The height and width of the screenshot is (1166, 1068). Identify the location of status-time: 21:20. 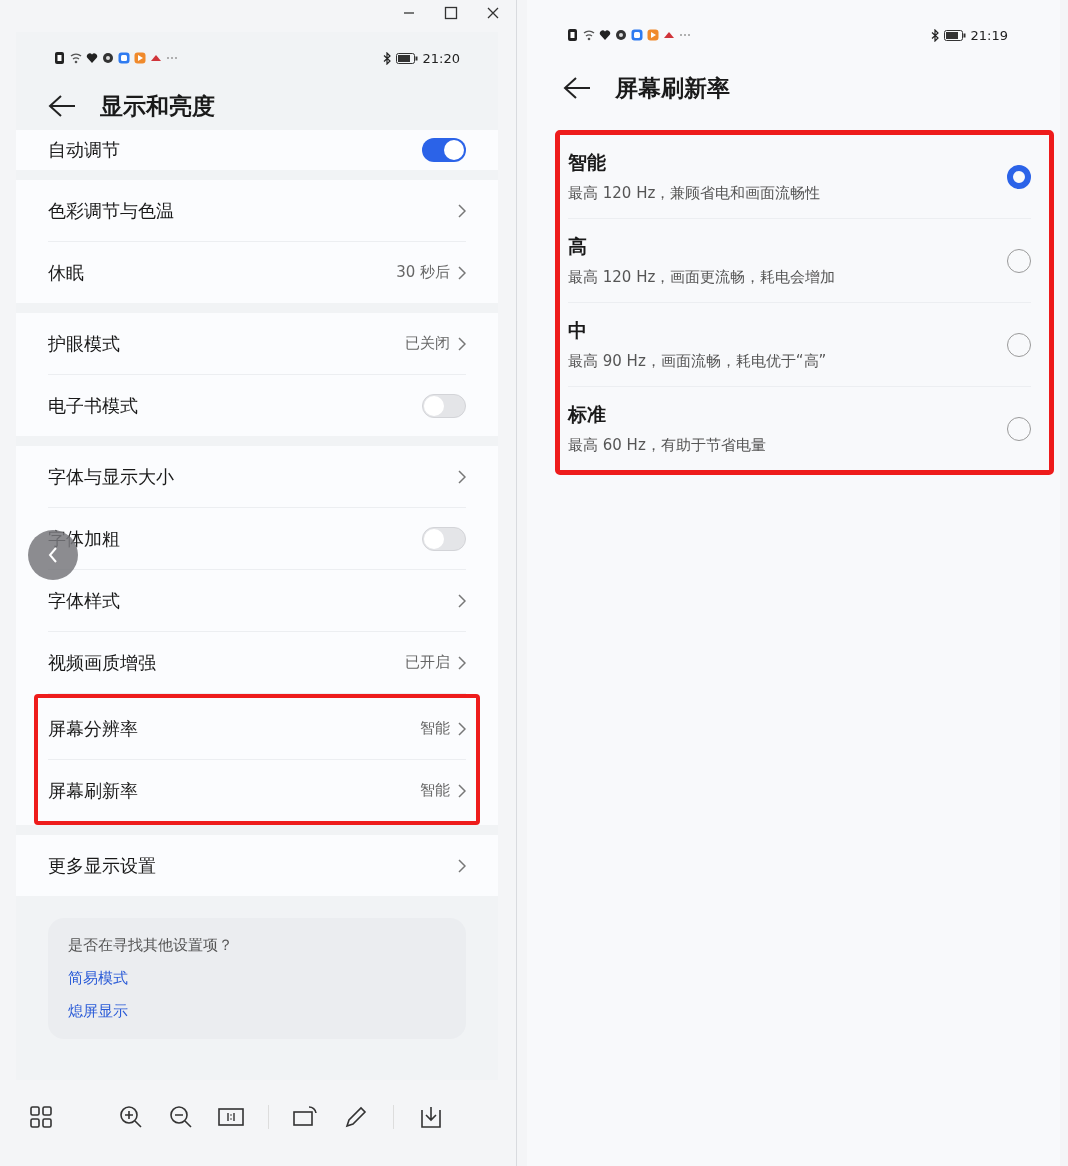
(441, 58).